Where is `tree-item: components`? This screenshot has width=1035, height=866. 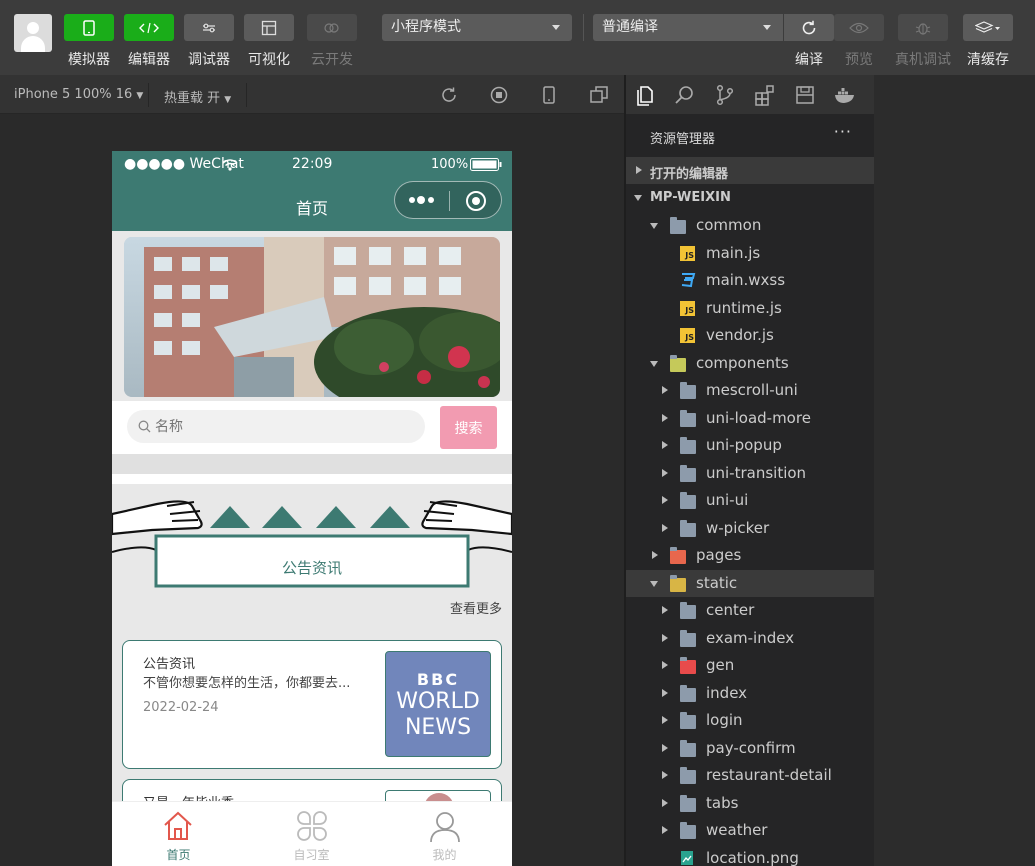 tree-item: components is located at coordinates (750, 363).